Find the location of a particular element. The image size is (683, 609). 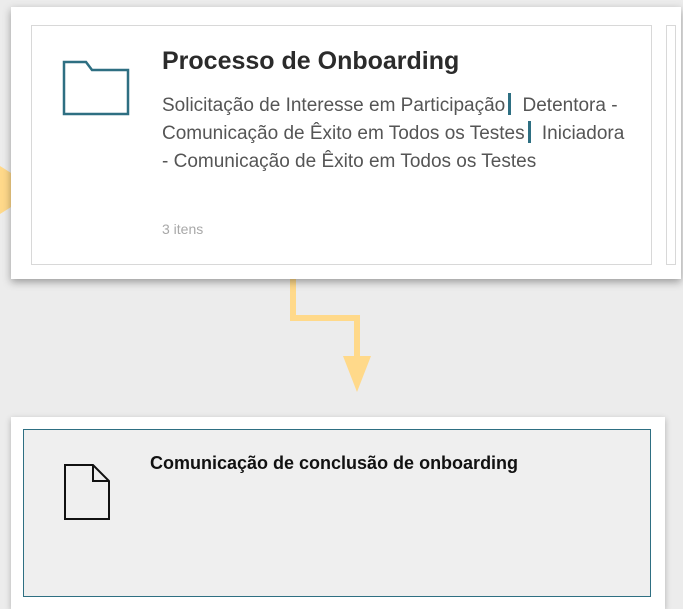

scrollbar is located at coordinates (659, 145).